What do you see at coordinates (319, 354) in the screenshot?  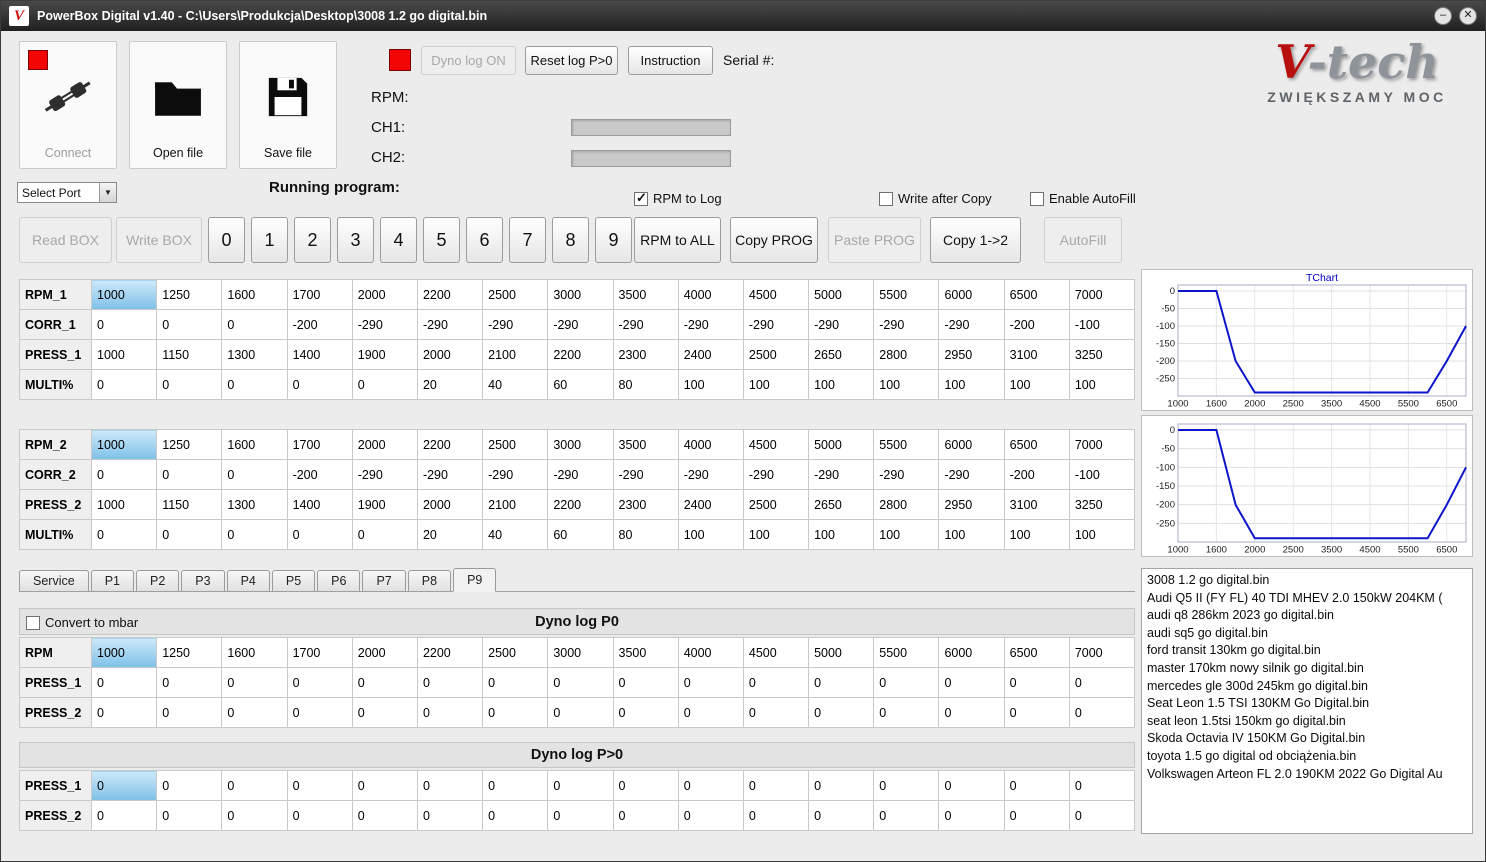 I see `grid-cell: 1400` at bounding box center [319, 354].